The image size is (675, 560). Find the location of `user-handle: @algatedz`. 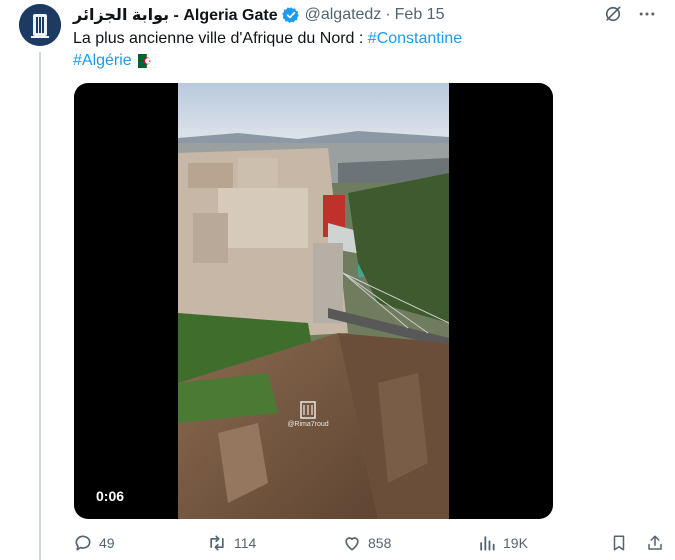

user-handle: @algatedz is located at coordinates (343, 15).